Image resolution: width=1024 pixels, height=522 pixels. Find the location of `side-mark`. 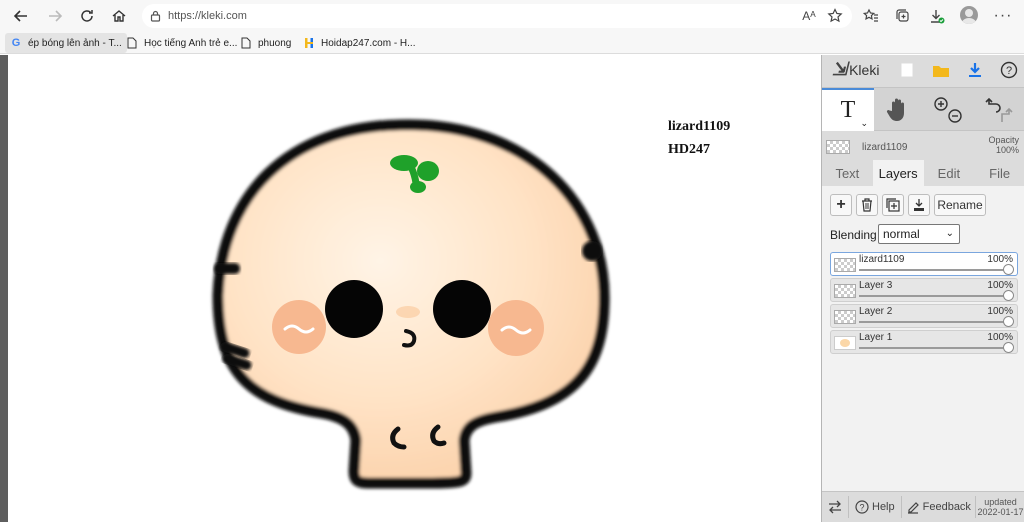

side-mark is located at coordinates (227, 268).